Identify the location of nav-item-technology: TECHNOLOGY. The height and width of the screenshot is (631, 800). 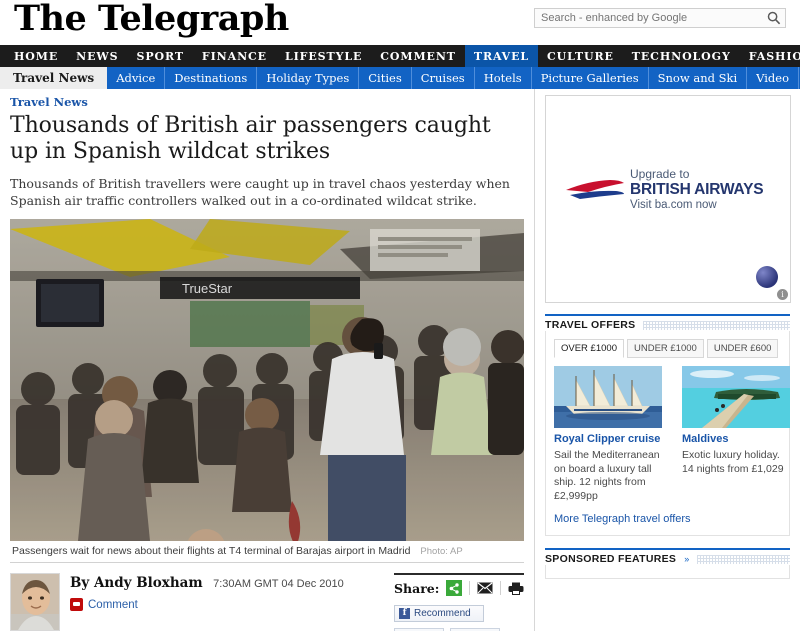
(681, 56).